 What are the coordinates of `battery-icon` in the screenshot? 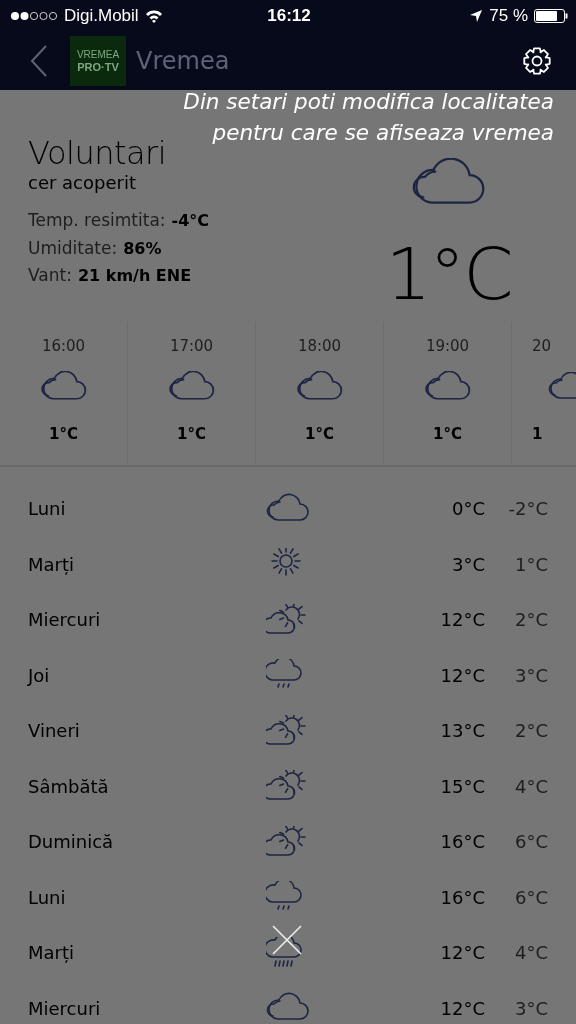 It's located at (551, 16).